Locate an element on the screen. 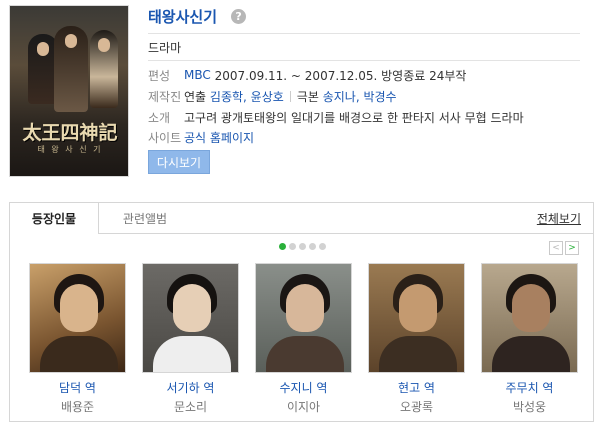 This screenshot has height=425, width=601. cast-tabs: 등장인물 관련앨범 전체보기 is located at coordinates (301, 218).